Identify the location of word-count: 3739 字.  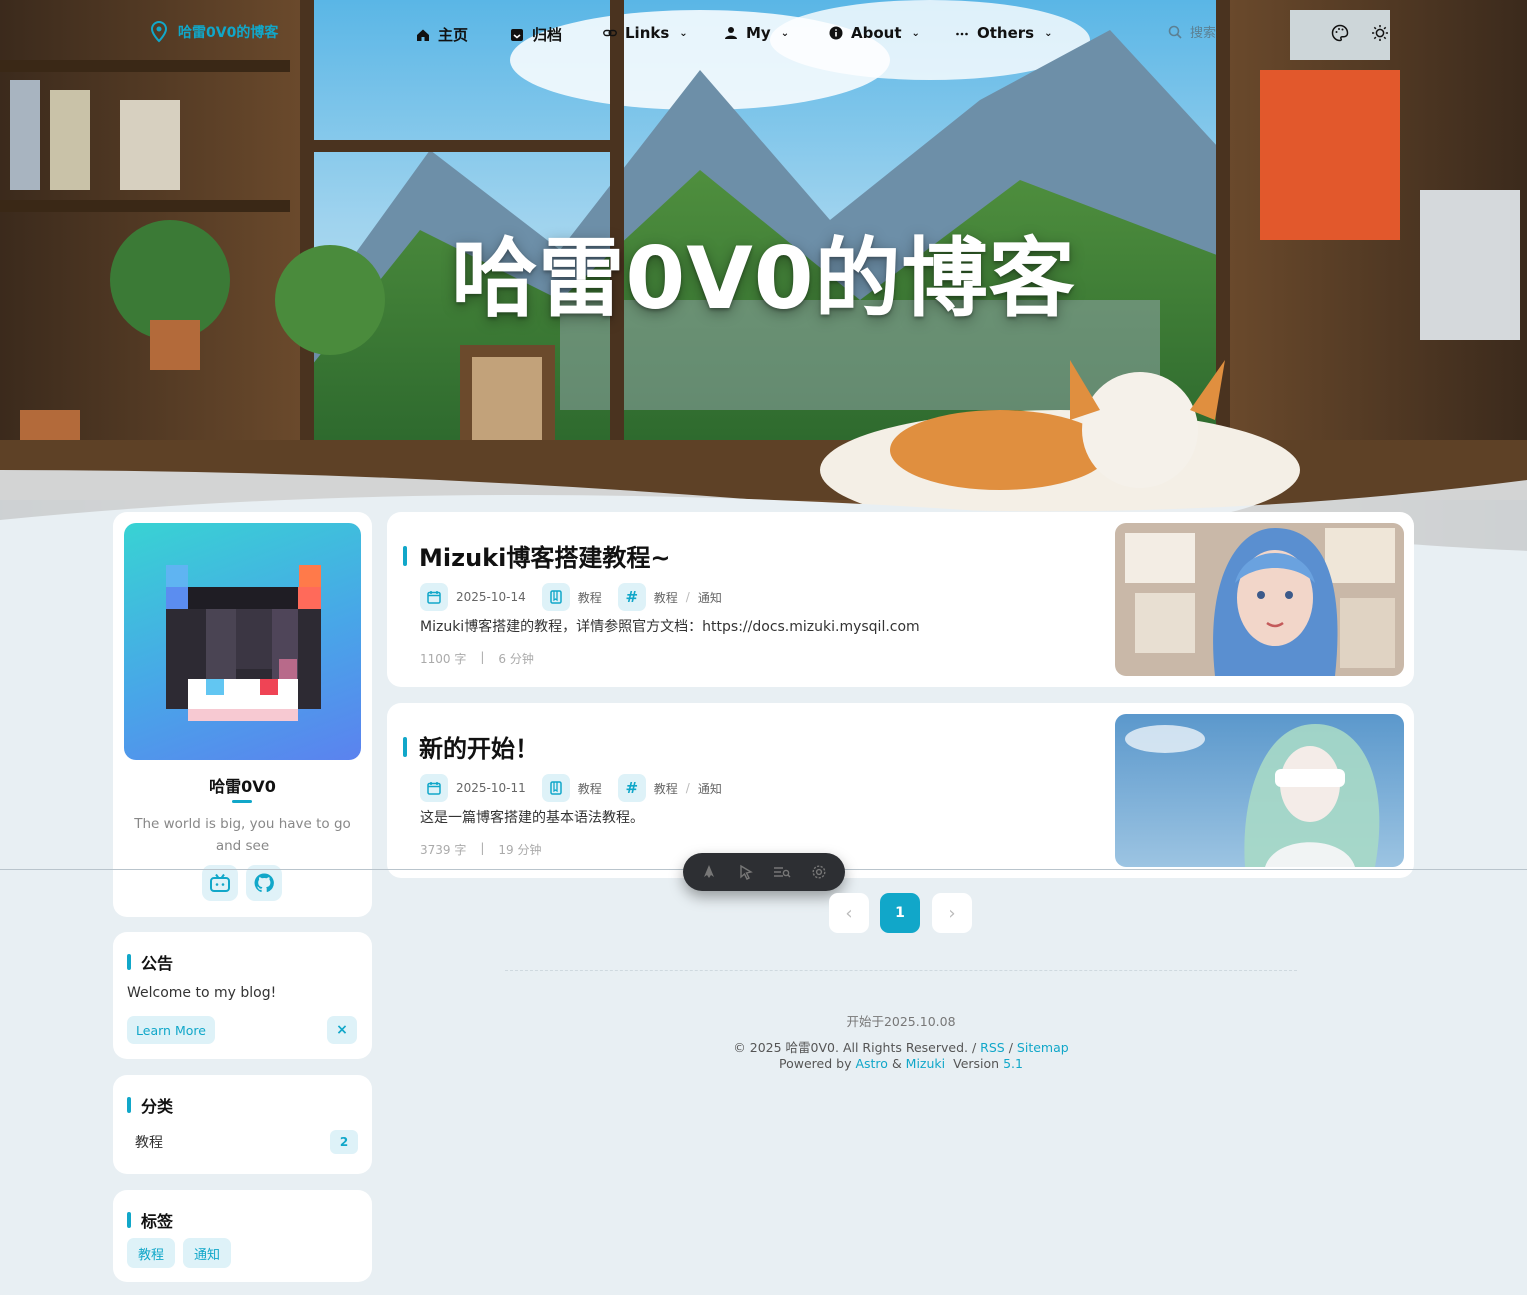
(443, 850).